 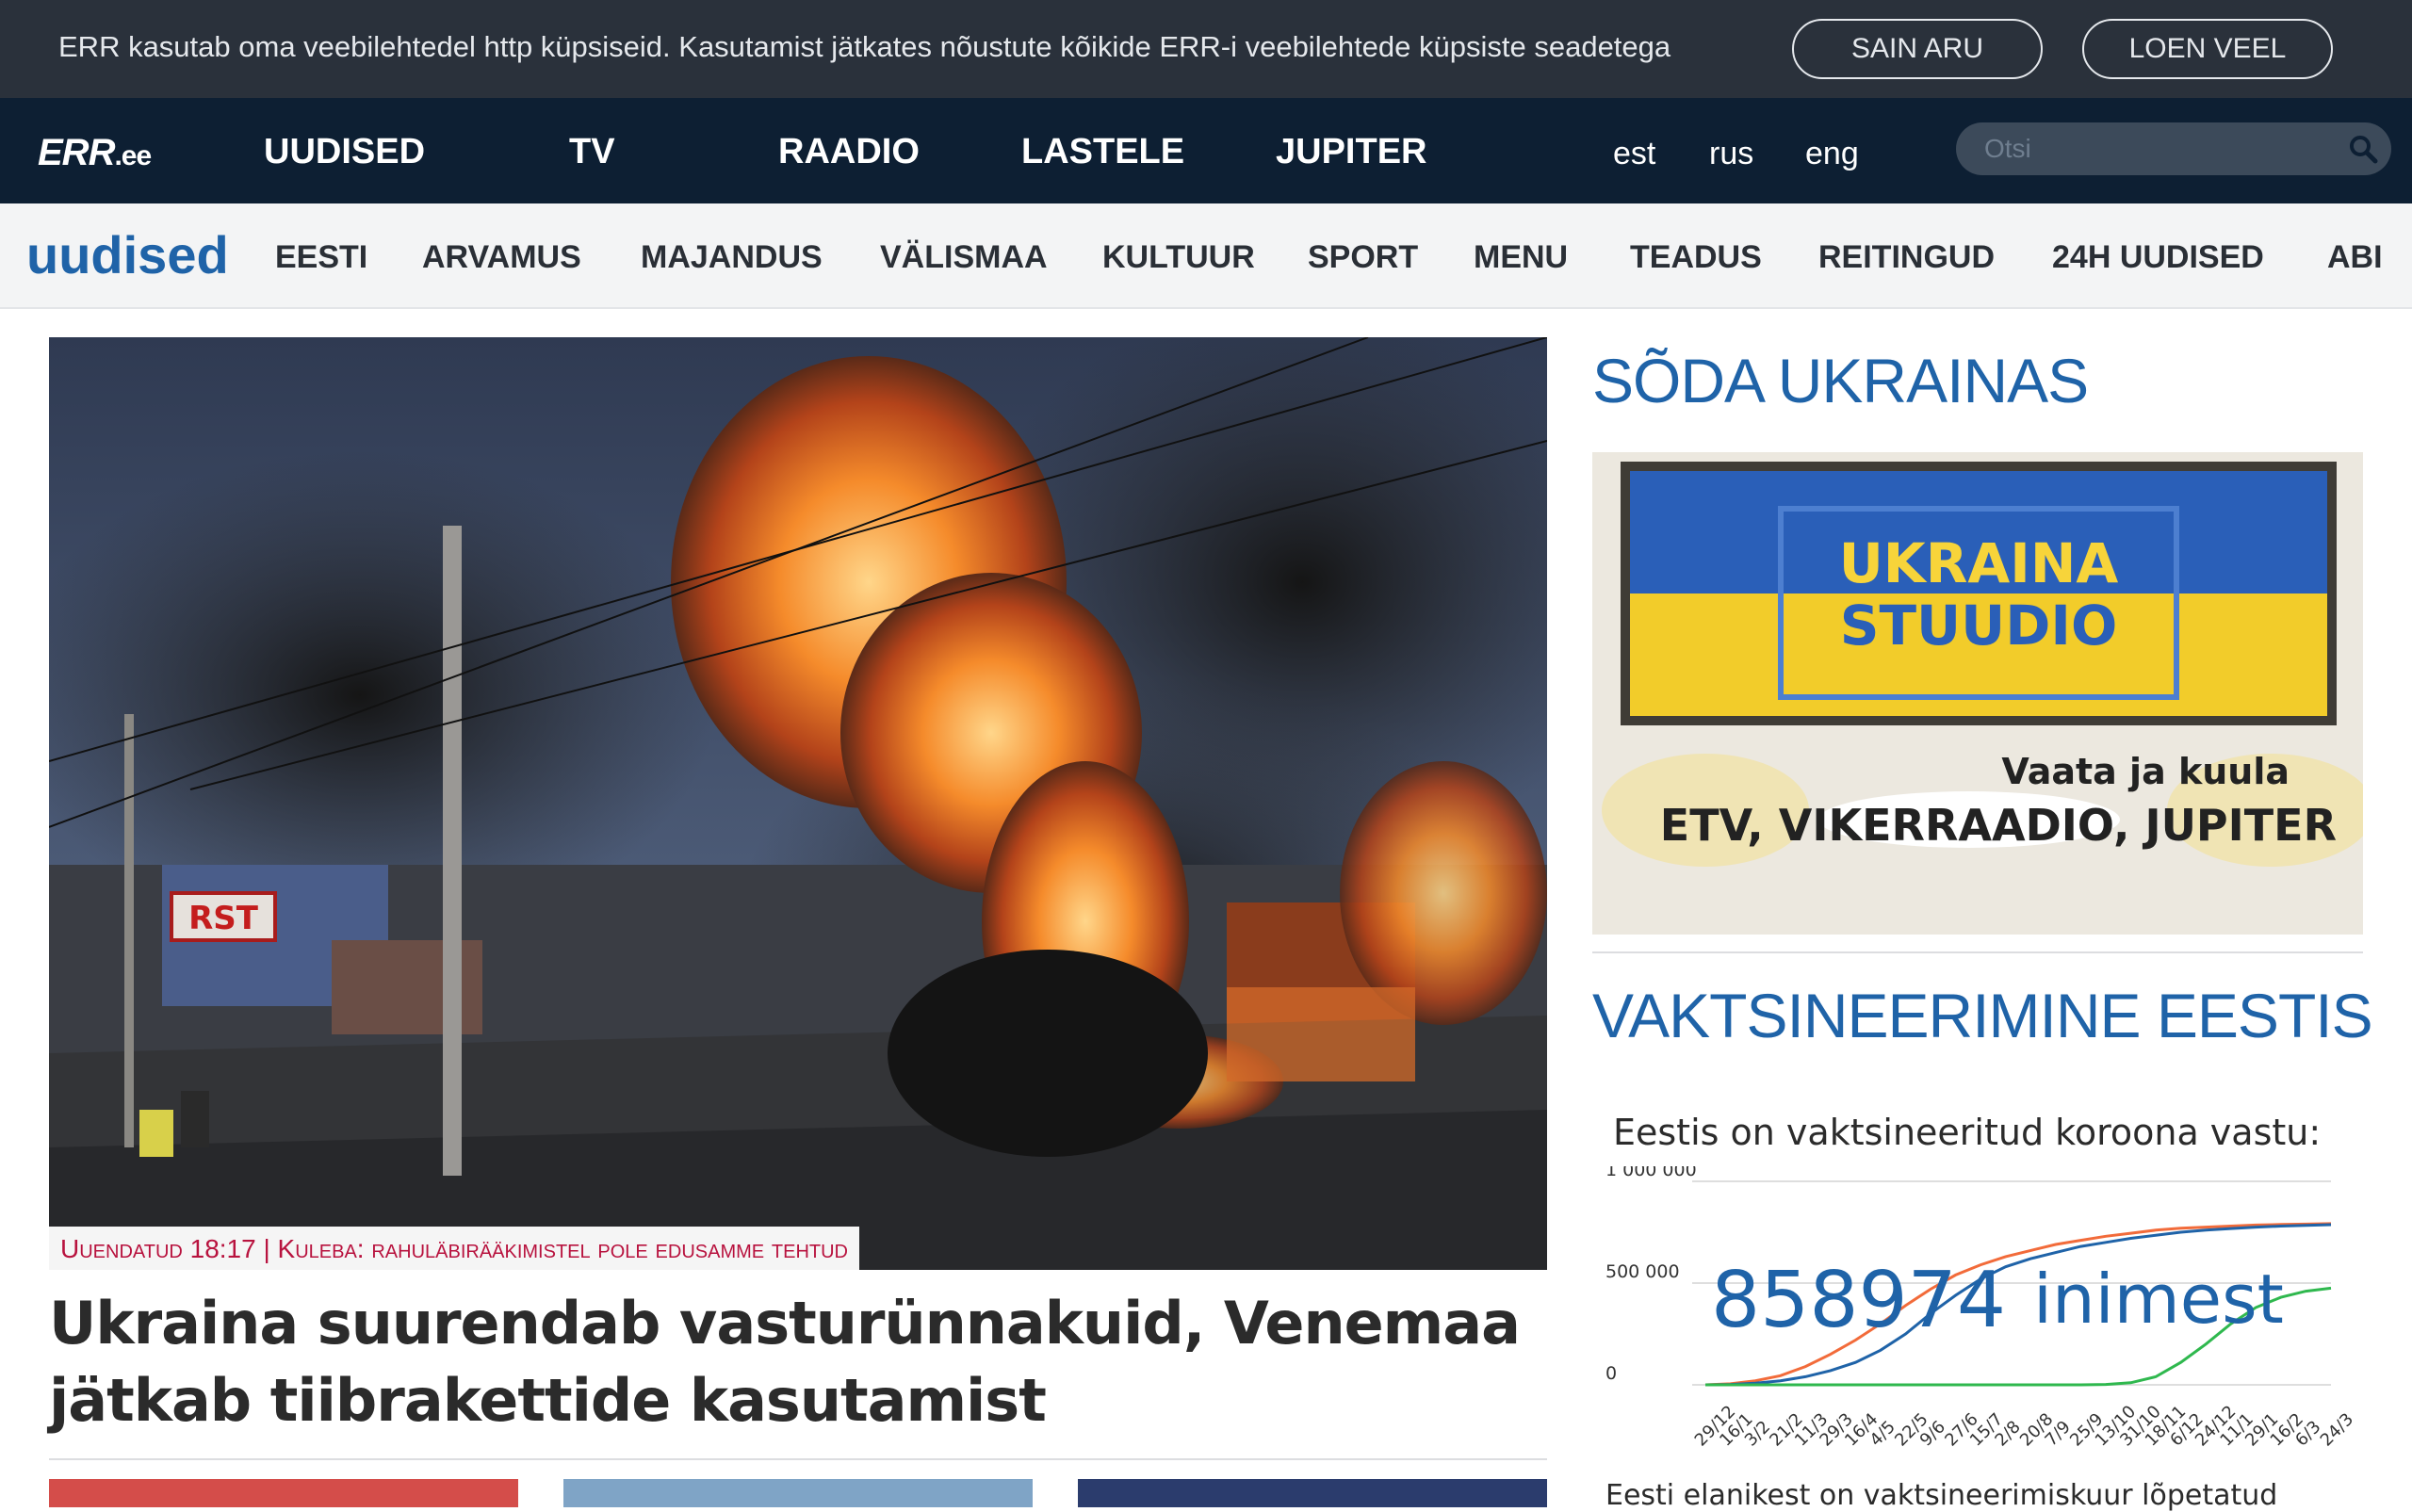 I want to click on banner-subtitle: STUUDIO, so click(x=1979, y=625).